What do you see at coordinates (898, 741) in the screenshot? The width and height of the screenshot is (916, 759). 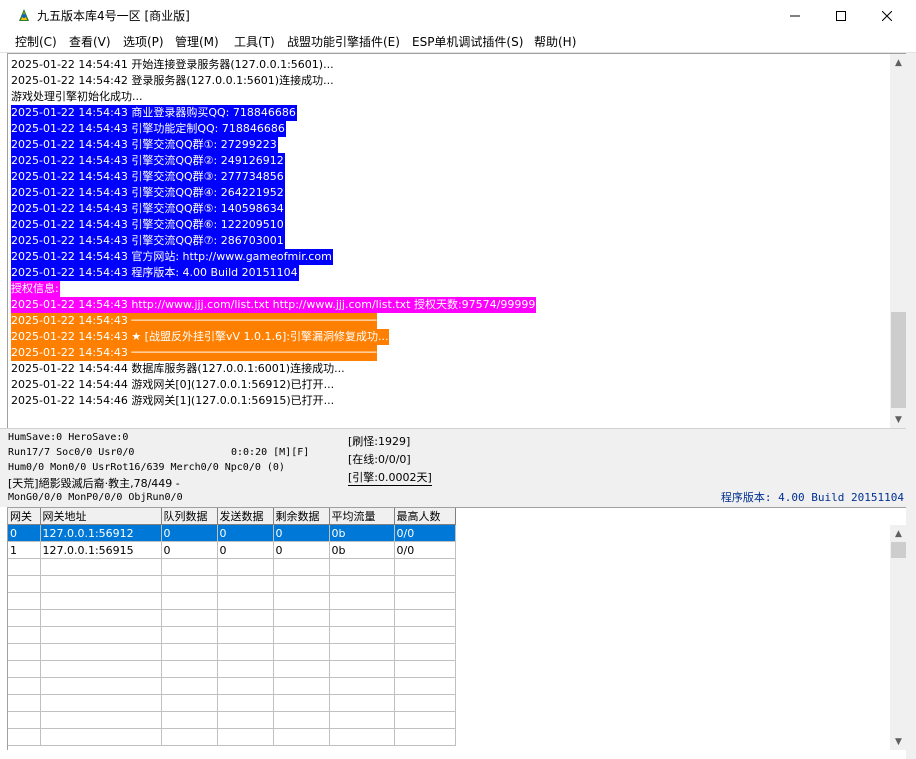 I see `grid-scroll-down-icon: ▼` at bounding box center [898, 741].